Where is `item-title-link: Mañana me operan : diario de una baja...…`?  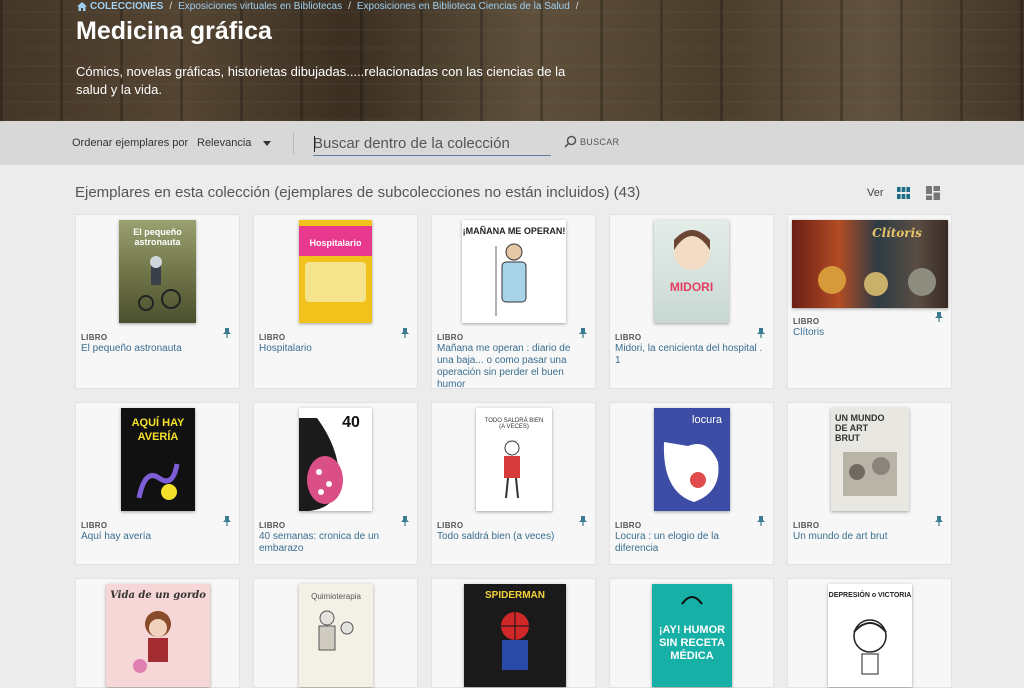
item-title-link: Mañana me operan : diario de una baja...… is located at coordinates (512, 367).